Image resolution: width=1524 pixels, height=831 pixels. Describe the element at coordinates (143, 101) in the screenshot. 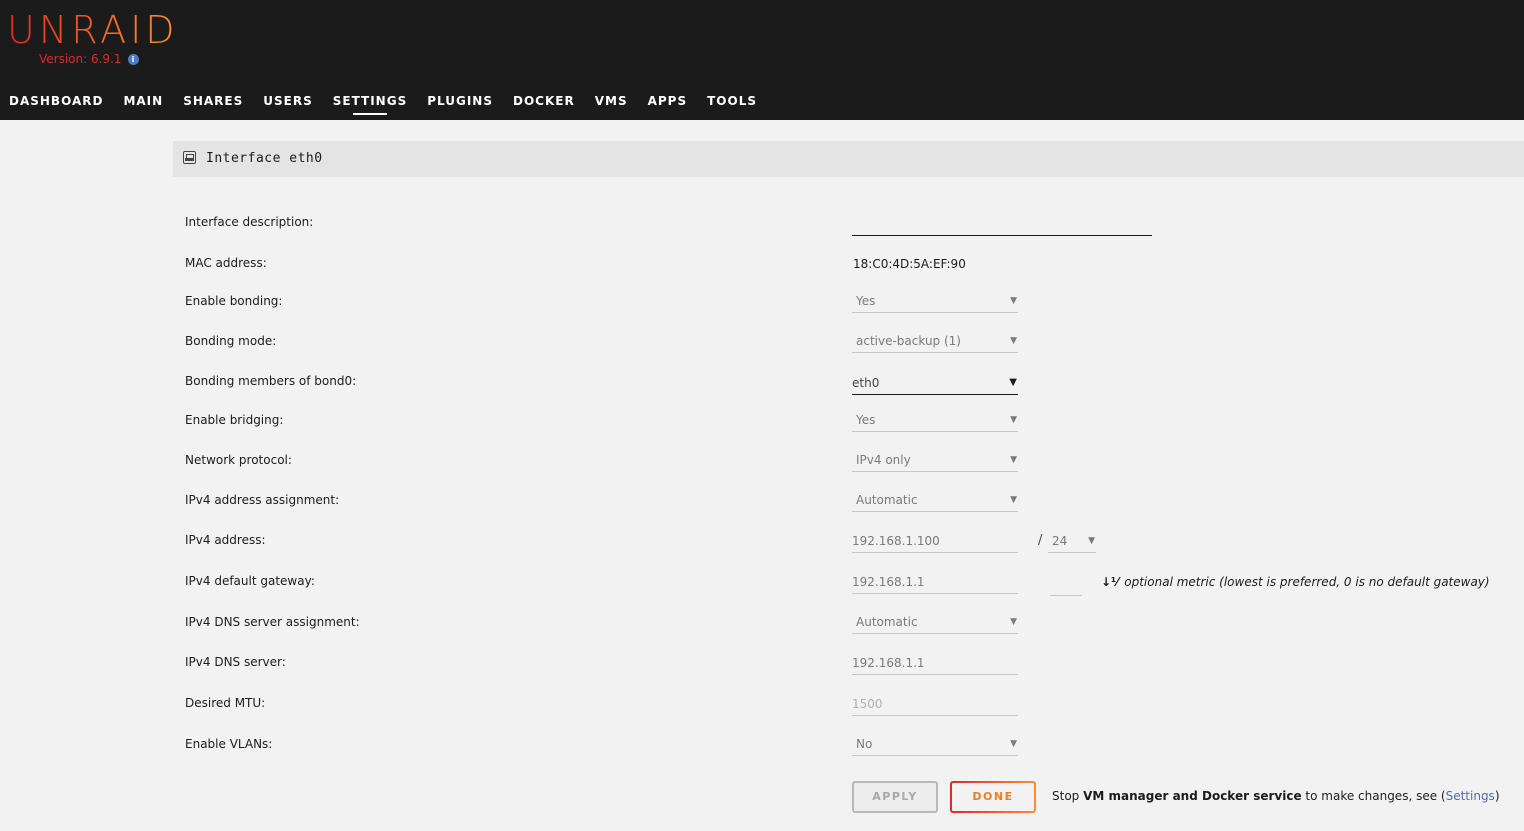

I see `nav-main: MAIN` at that location.